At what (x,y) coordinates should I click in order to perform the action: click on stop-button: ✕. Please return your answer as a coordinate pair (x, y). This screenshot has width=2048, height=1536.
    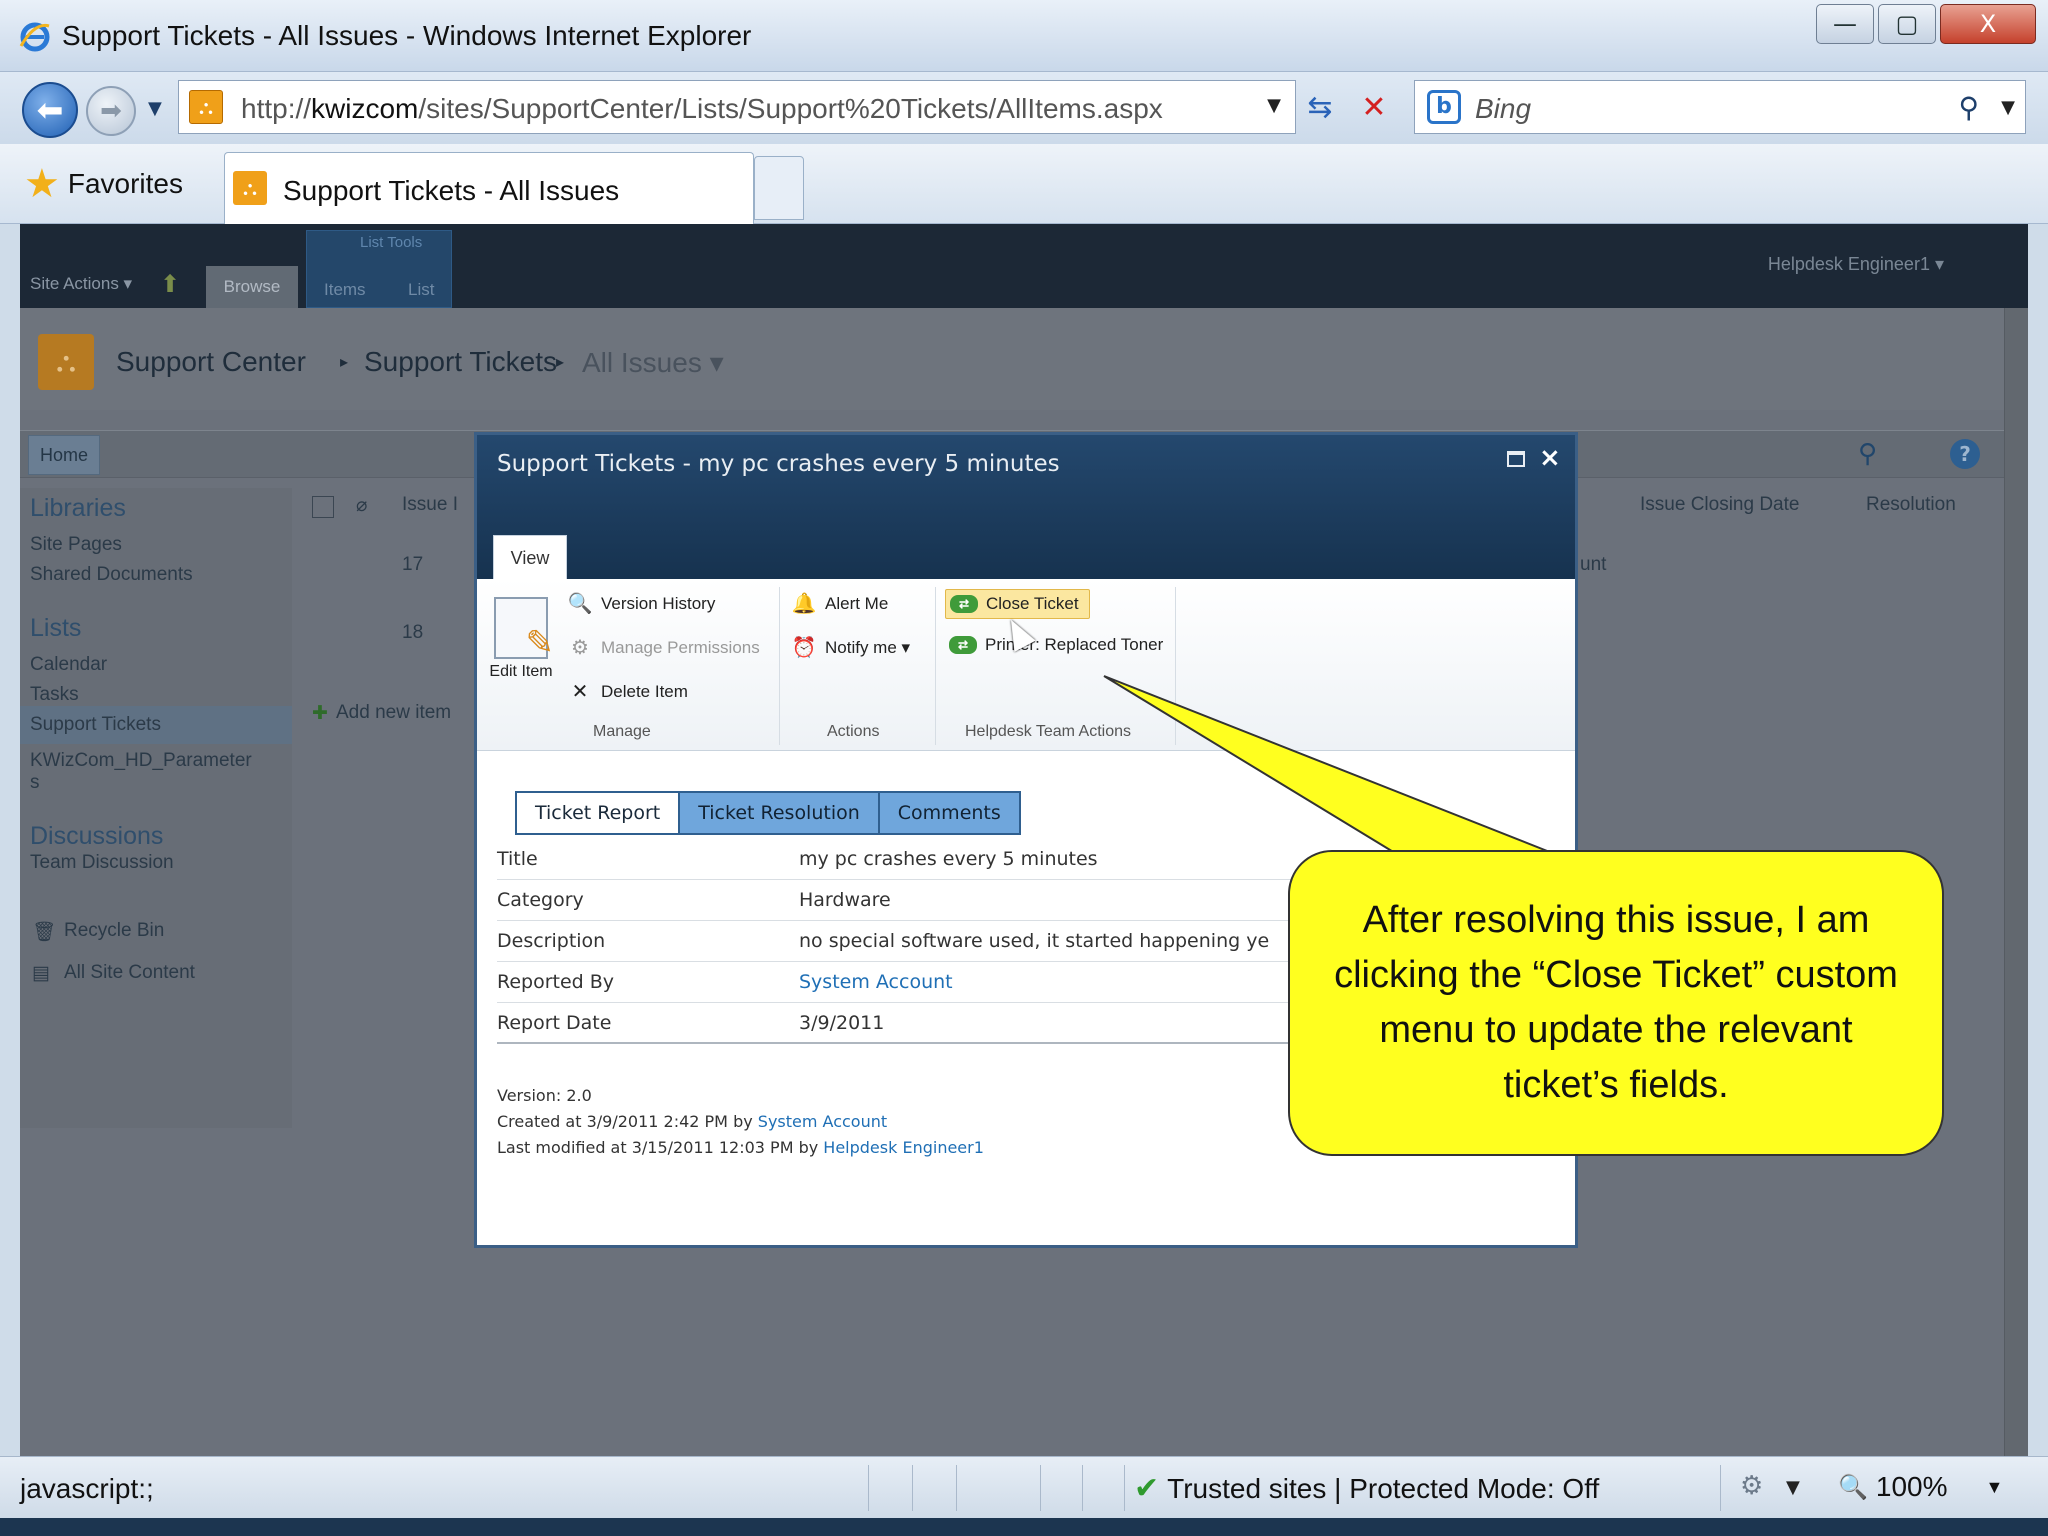
    Looking at the image, I should click on (1374, 107).